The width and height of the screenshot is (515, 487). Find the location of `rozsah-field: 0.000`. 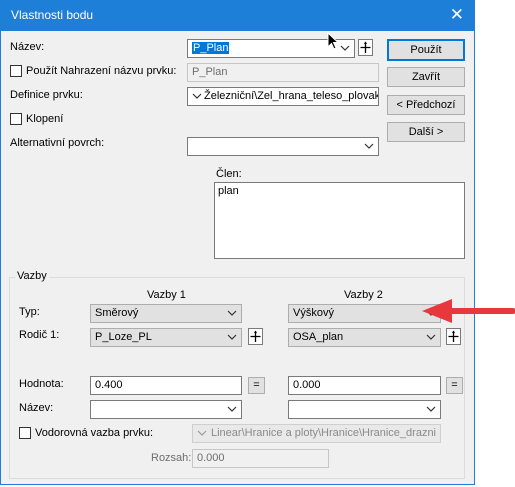

rozsah-field: 0.000 is located at coordinates (260, 458).